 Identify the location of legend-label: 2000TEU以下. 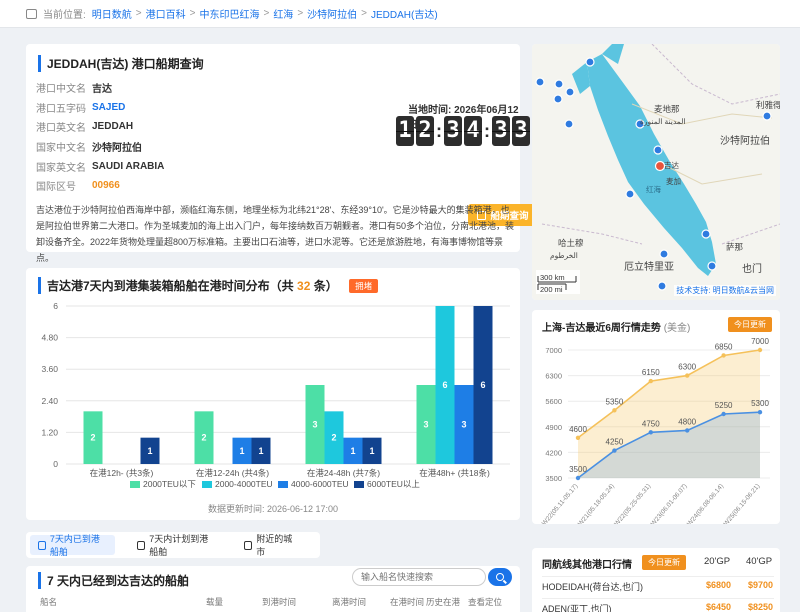
(169, 484).